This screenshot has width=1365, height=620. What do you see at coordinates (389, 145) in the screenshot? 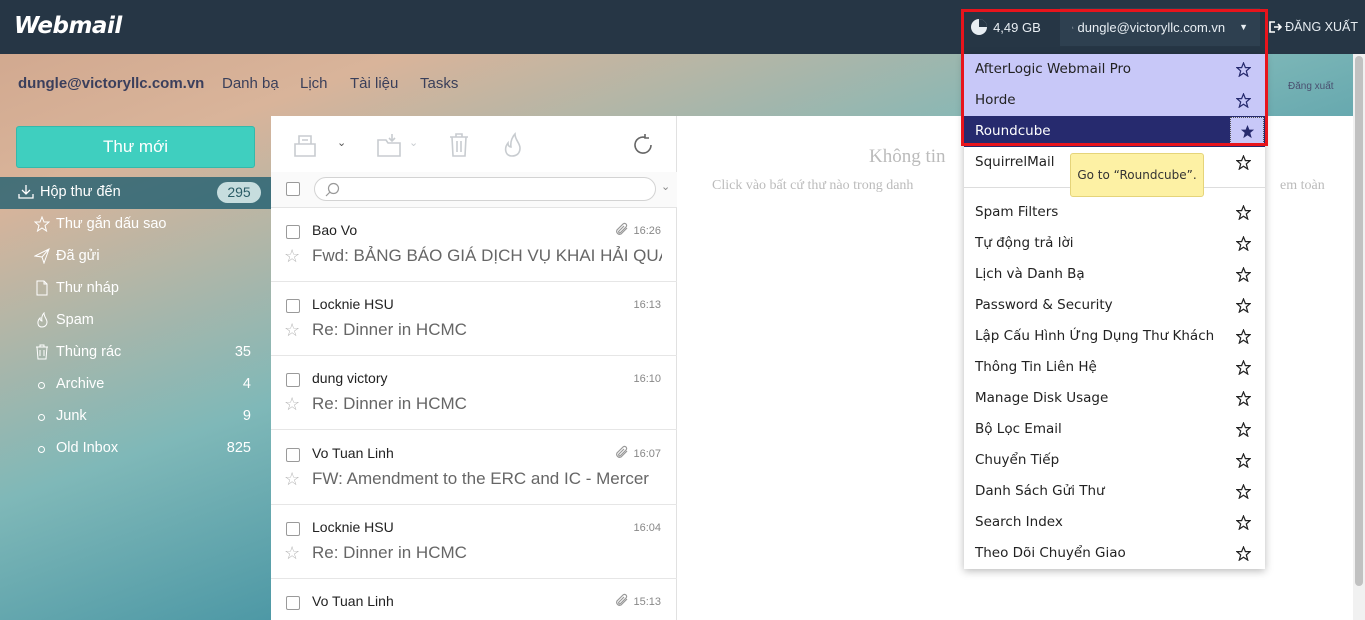
I see `move-to-folder-icon` at bounding box center [389, 145].